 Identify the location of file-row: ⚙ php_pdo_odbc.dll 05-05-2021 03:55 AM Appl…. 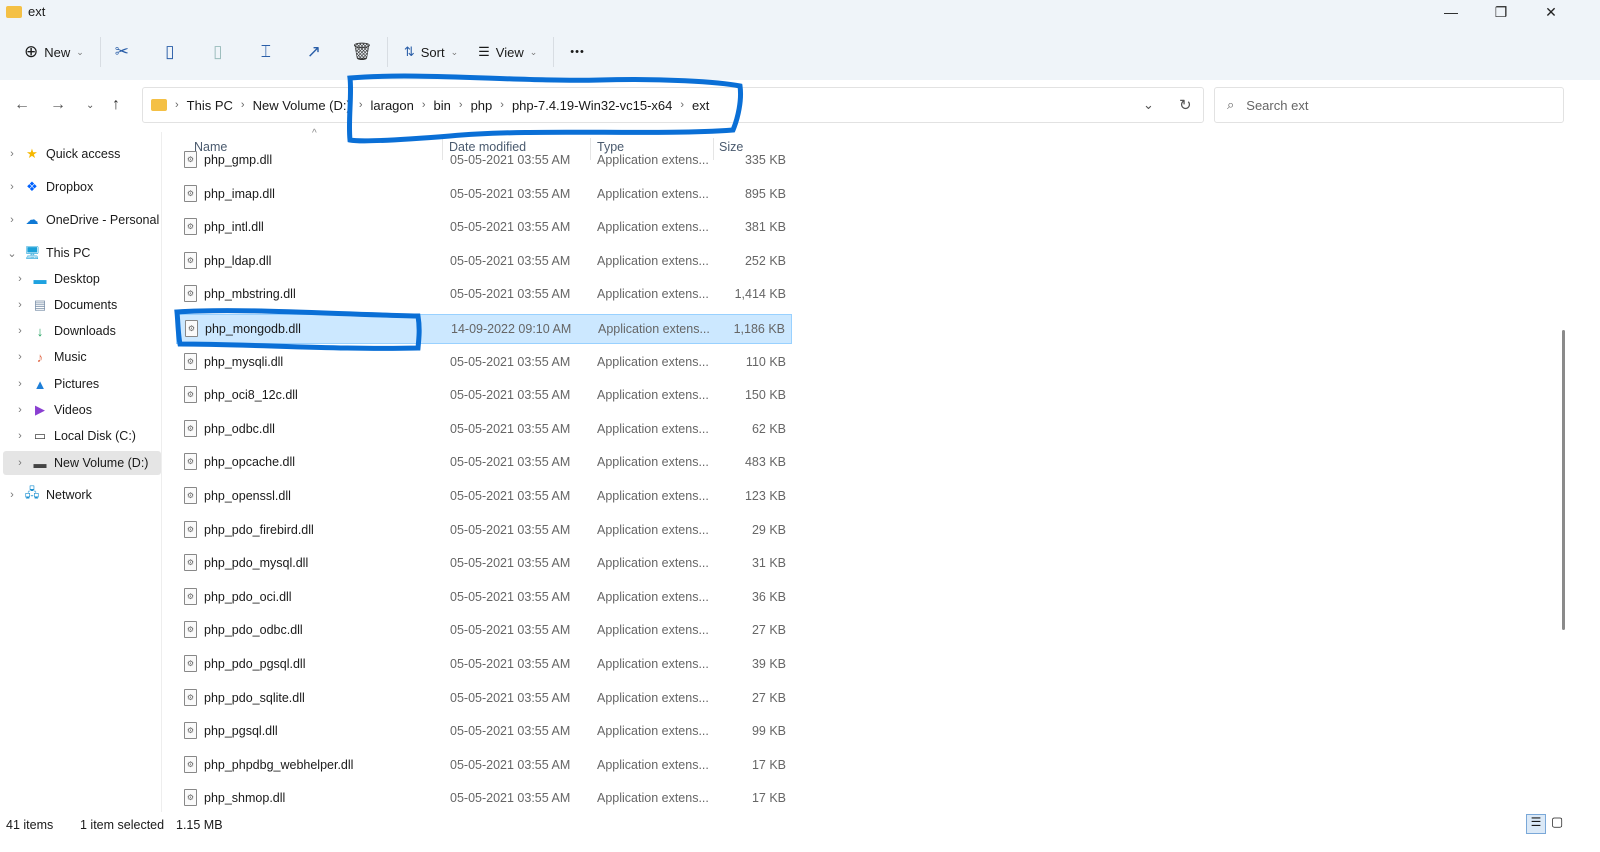
(484, 631).